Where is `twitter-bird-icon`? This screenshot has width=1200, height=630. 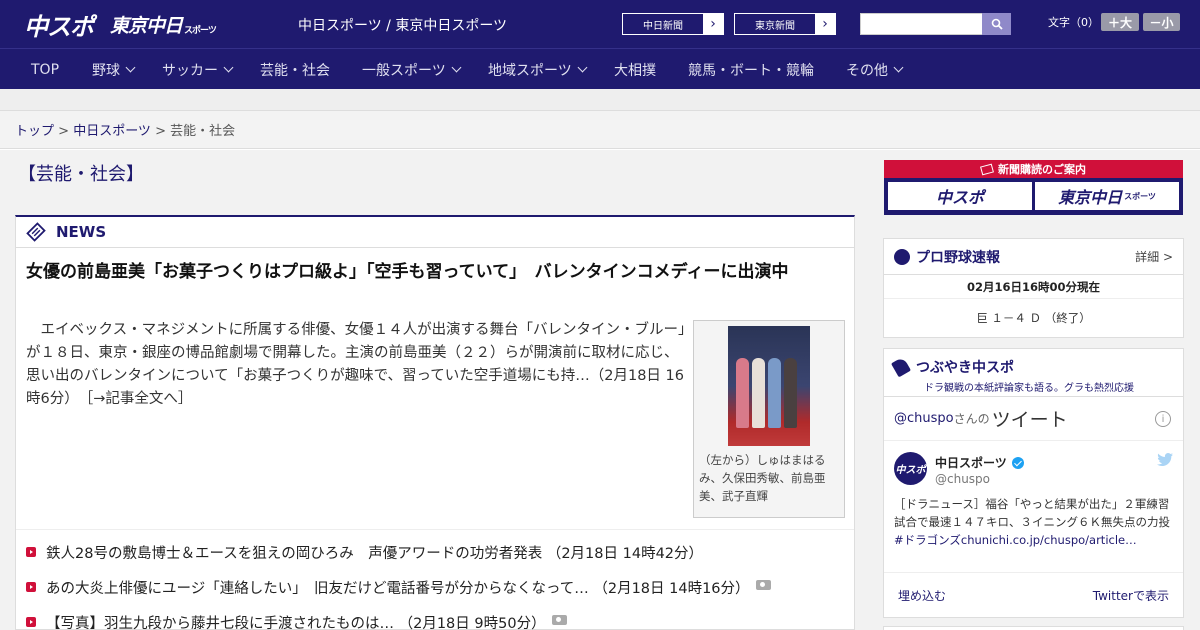 twitter-bird-icon is located at coordinates (1165, 461).